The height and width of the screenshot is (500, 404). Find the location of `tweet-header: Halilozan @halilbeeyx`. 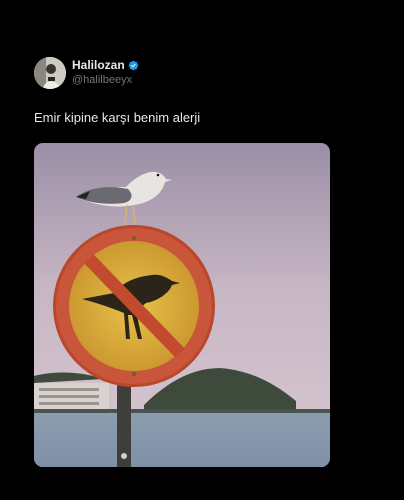

tweet-header: Halilozan @halilbeeyx is located at coordinates (86, 73).